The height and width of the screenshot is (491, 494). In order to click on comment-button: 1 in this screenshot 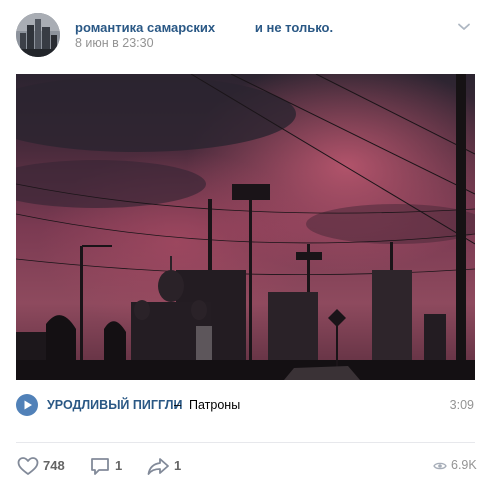, I will do `click(110, 466)`.